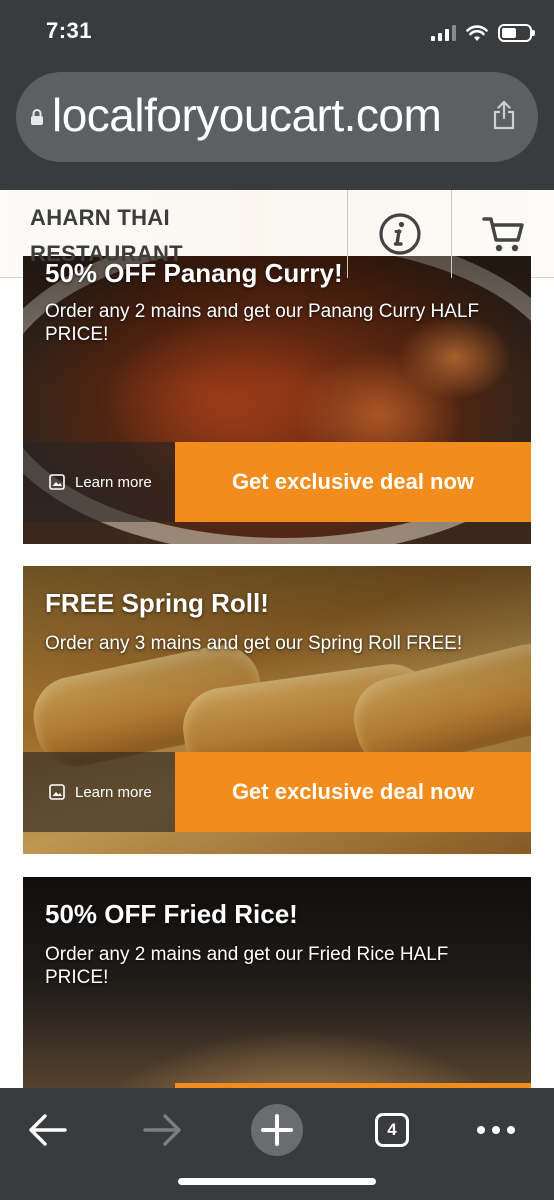 The height and width of the screenshot is (1200, 554). I want to click on cellular-signal-icon, so click(443, 33).